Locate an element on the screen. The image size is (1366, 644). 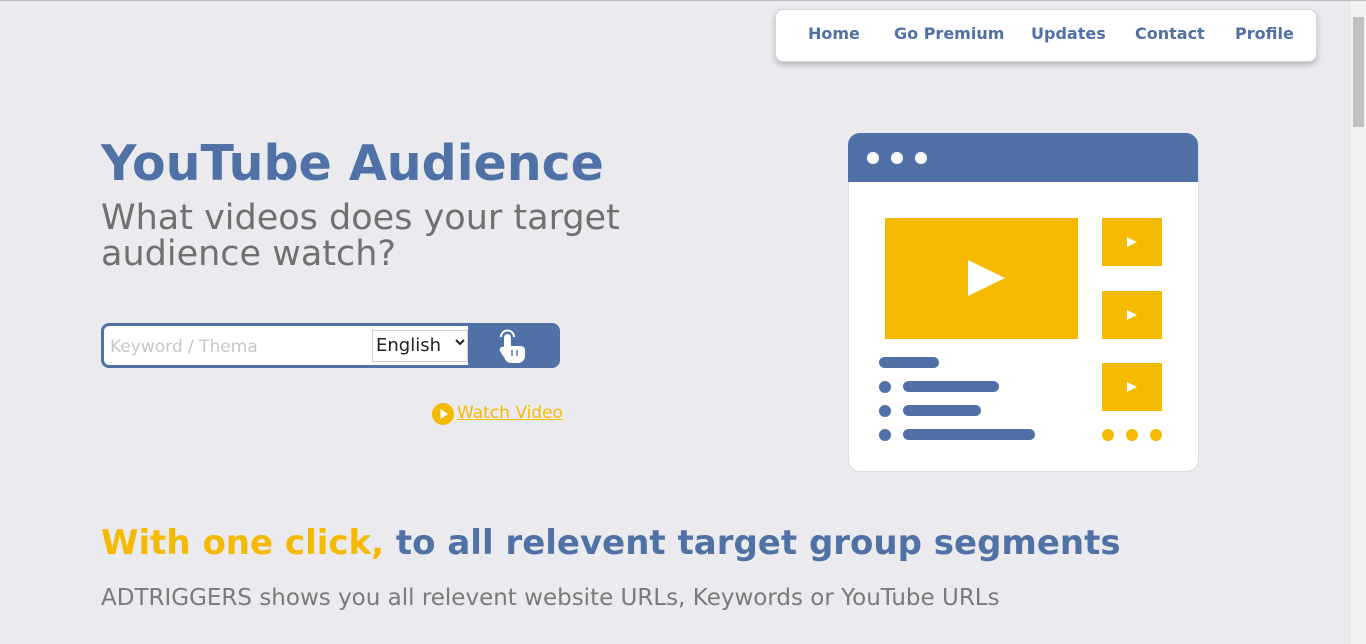
nav-go-premium: Go Premium is located at coordinates (949, 33).